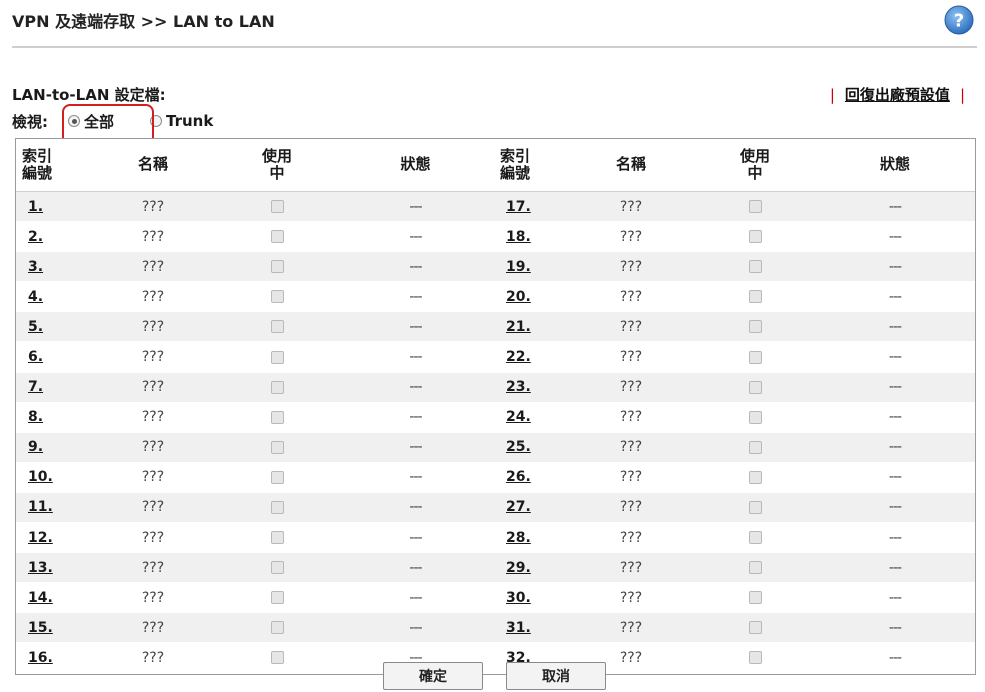  I want to click on profile-index-link: 29., so click(518, 568).